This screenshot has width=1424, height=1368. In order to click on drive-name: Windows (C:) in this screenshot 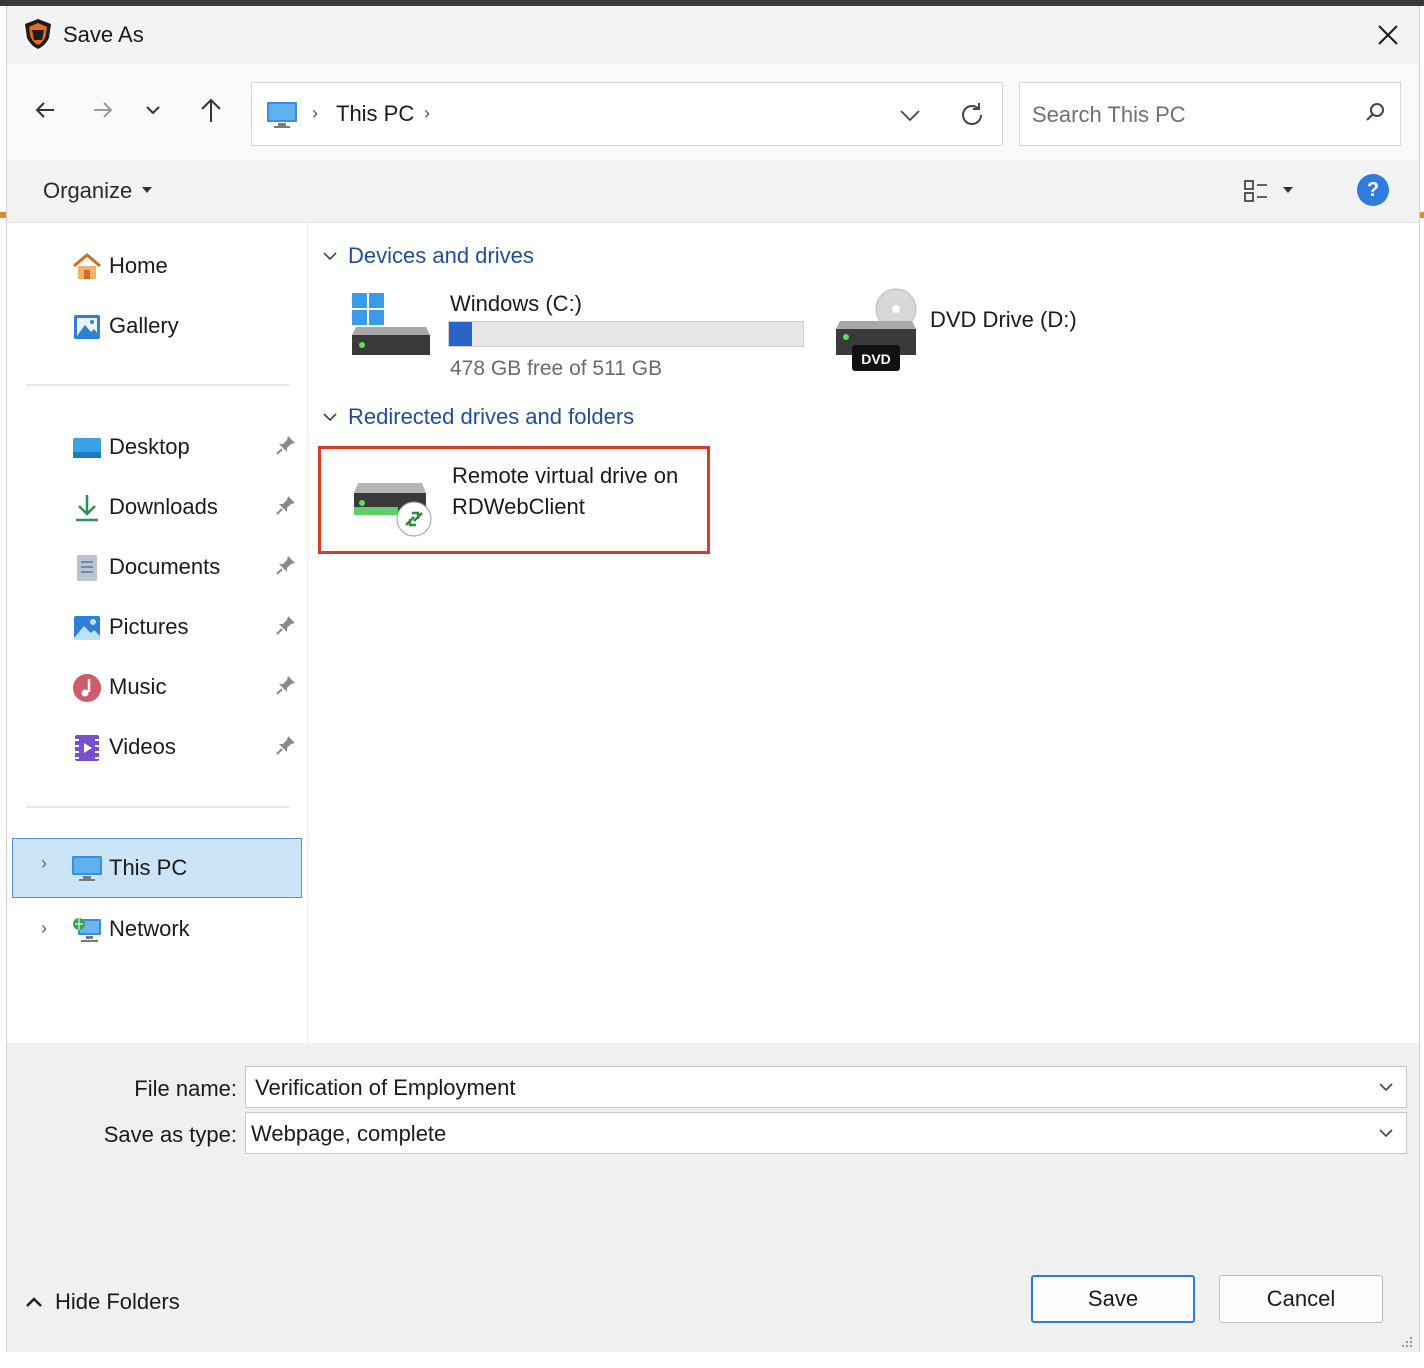, I will do `click(516, 303)`.